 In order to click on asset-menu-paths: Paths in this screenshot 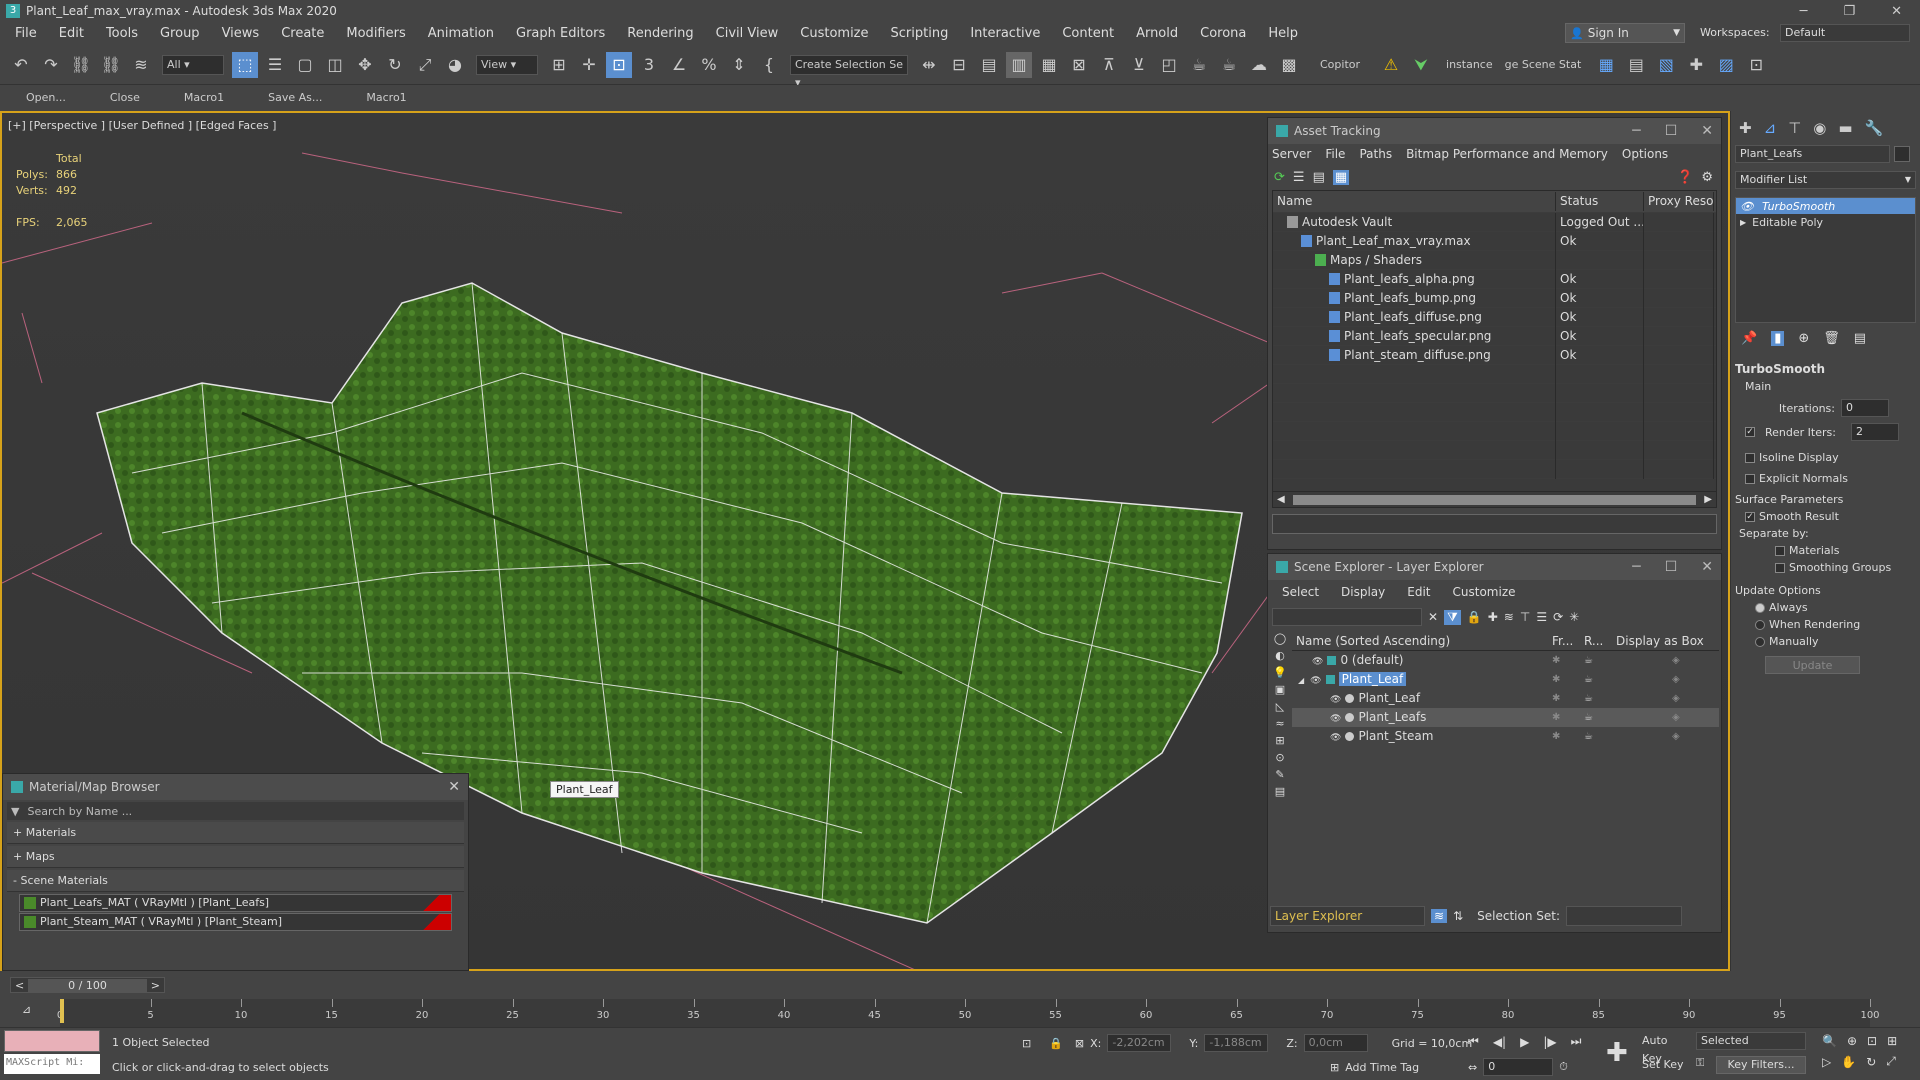, I will do `click(1375, 154)`.